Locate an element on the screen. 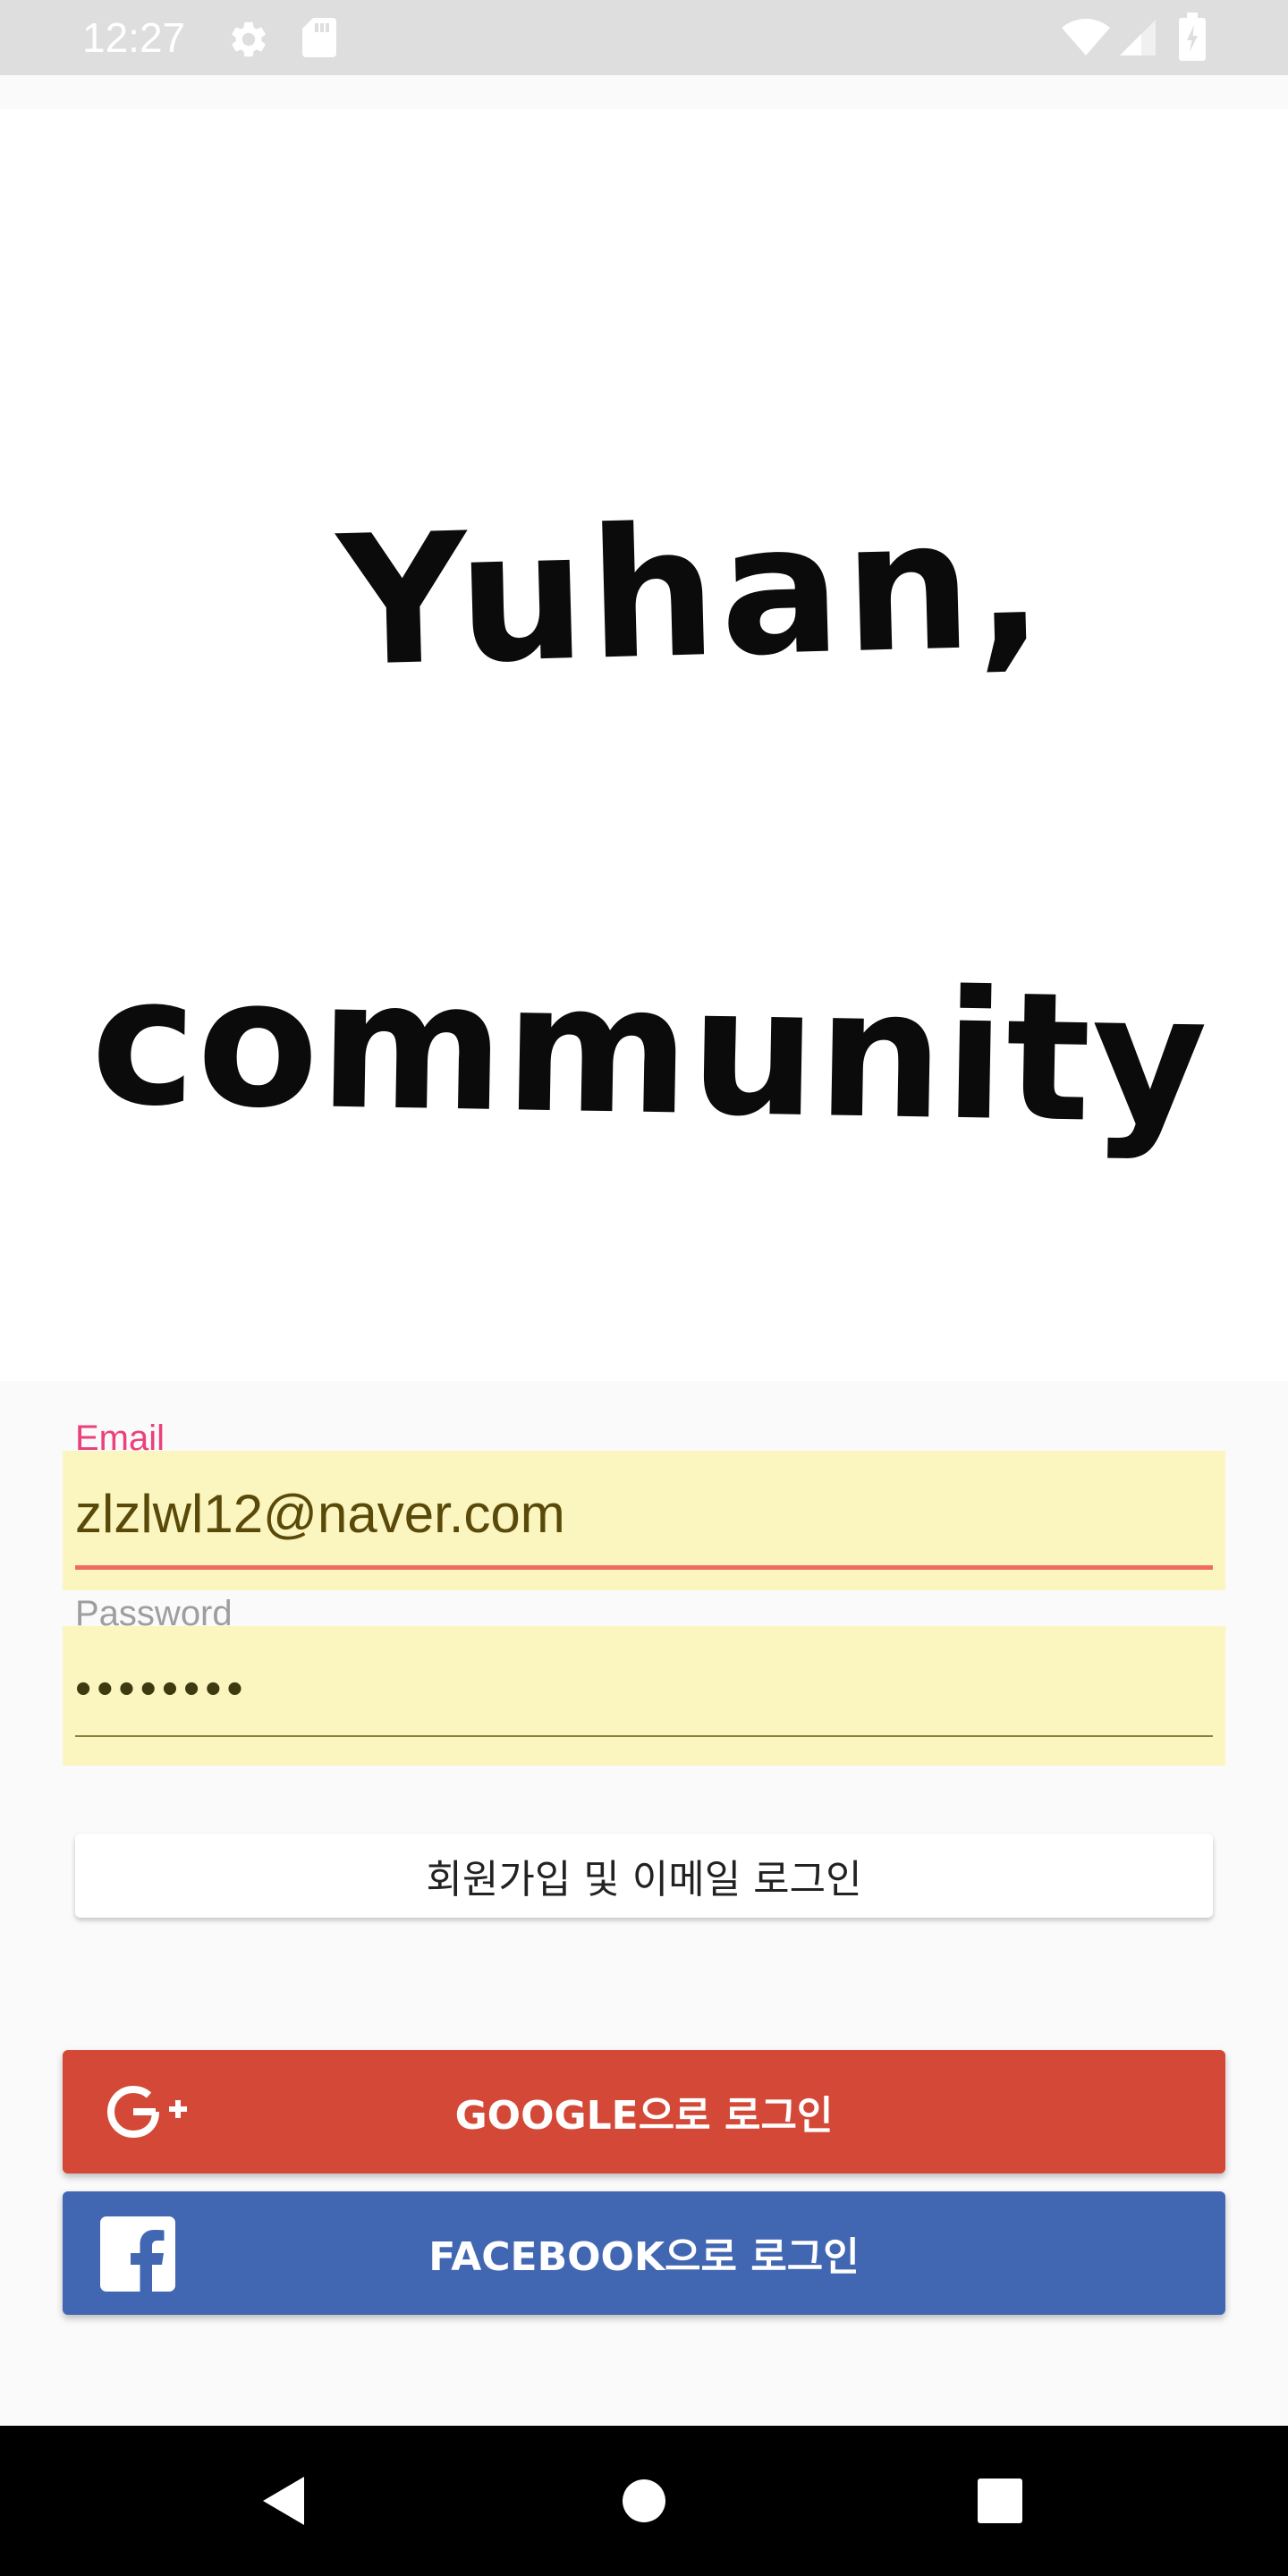 The image size is (1288, 2576). password-field-container is located at coordinates (644, 1696).